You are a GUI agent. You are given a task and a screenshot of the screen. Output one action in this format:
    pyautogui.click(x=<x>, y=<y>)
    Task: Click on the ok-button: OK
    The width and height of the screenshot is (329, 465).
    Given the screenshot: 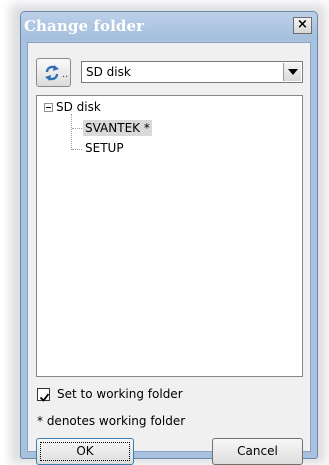 What is the action you would take?
    pyautogui.click(x=85, y=451)
    